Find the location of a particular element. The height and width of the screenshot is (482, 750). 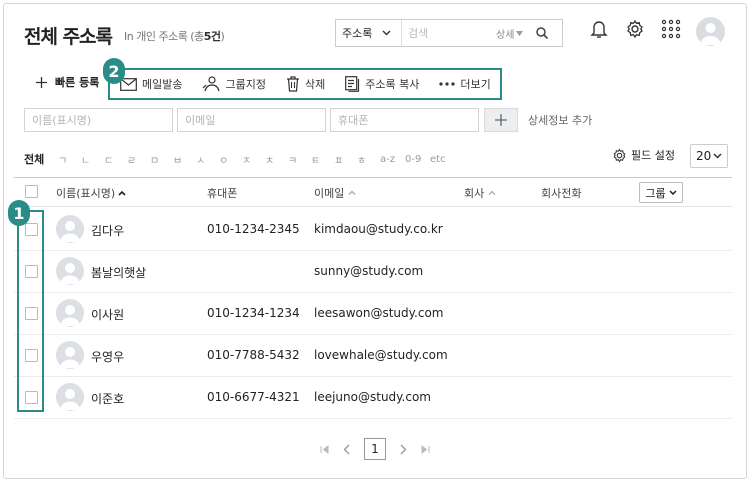

search-icon is located at coordinates (542, 33).